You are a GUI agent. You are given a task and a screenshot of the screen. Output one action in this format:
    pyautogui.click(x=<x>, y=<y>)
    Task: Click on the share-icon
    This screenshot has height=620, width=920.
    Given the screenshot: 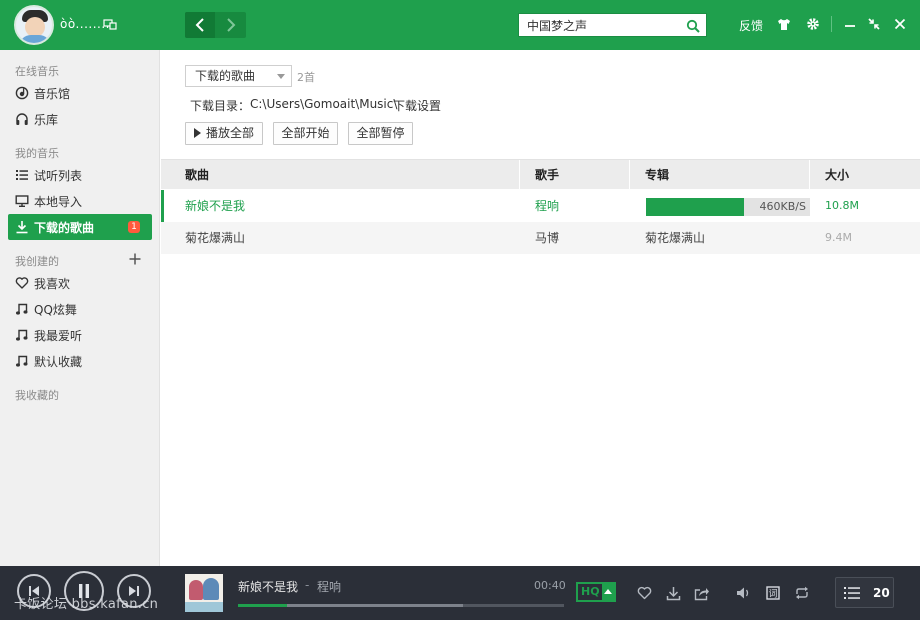 What is the action you would take?
    pyautogui.click(x=701, y=593)
    